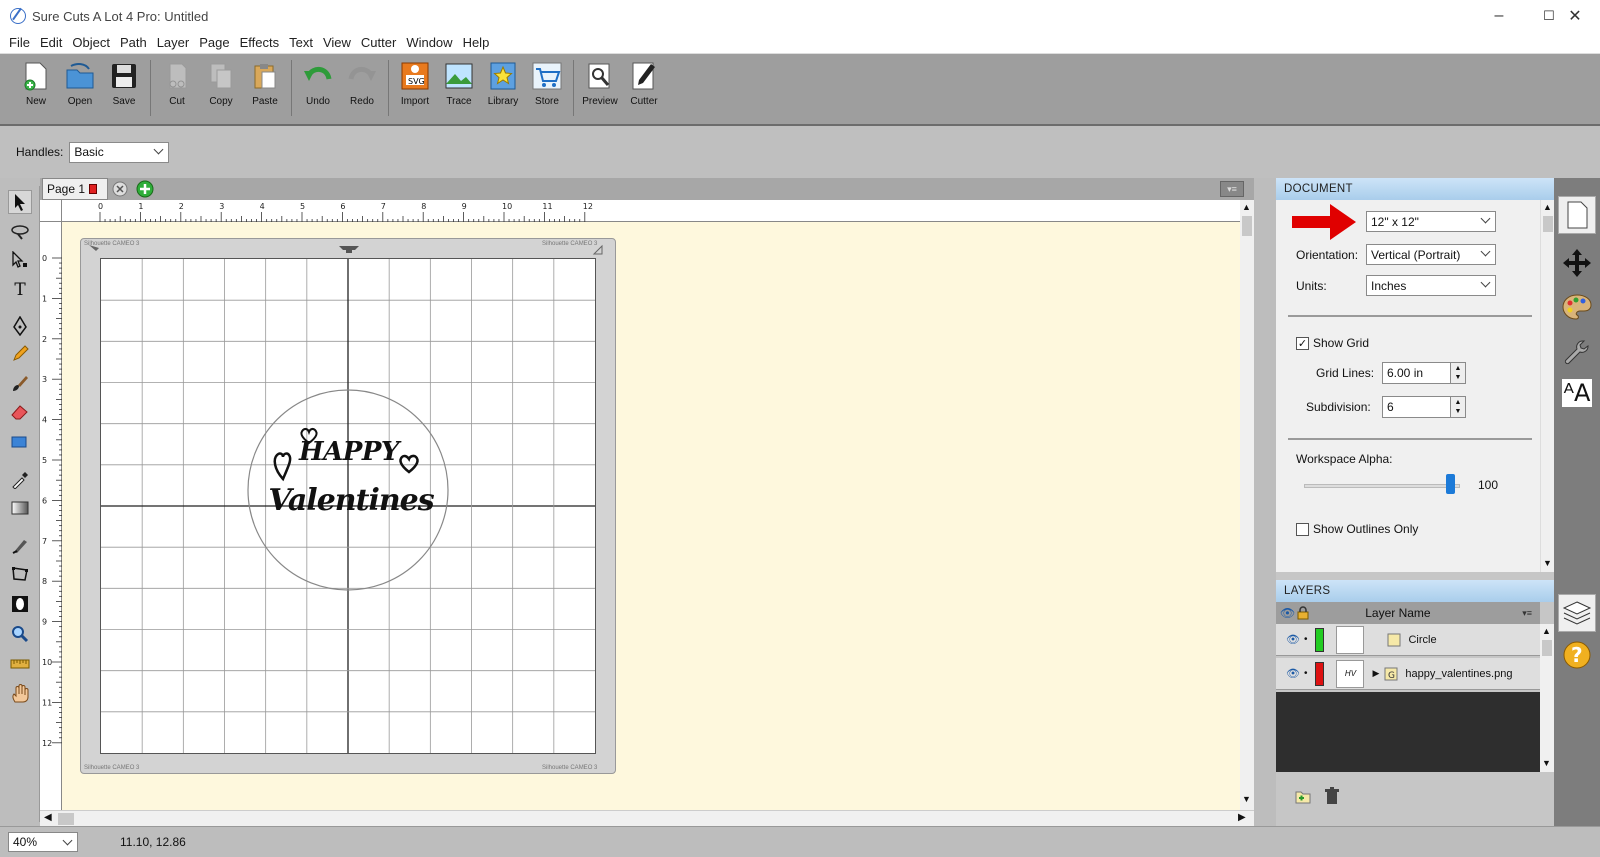  Describe the element at coordinates (1577, 613) in the screenshot. I see `layers-panel-button` at that location.